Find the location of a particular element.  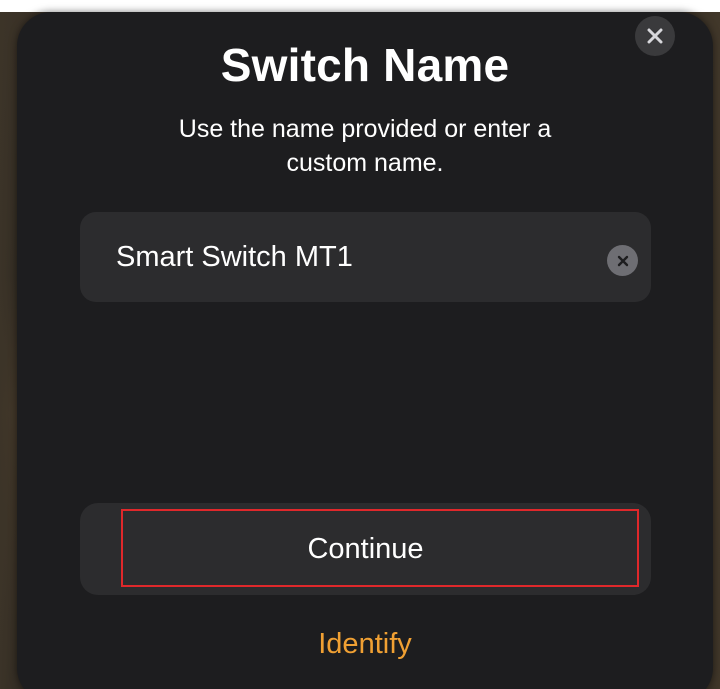

continue-button-label: Continue is located at coordinates (365, 549).